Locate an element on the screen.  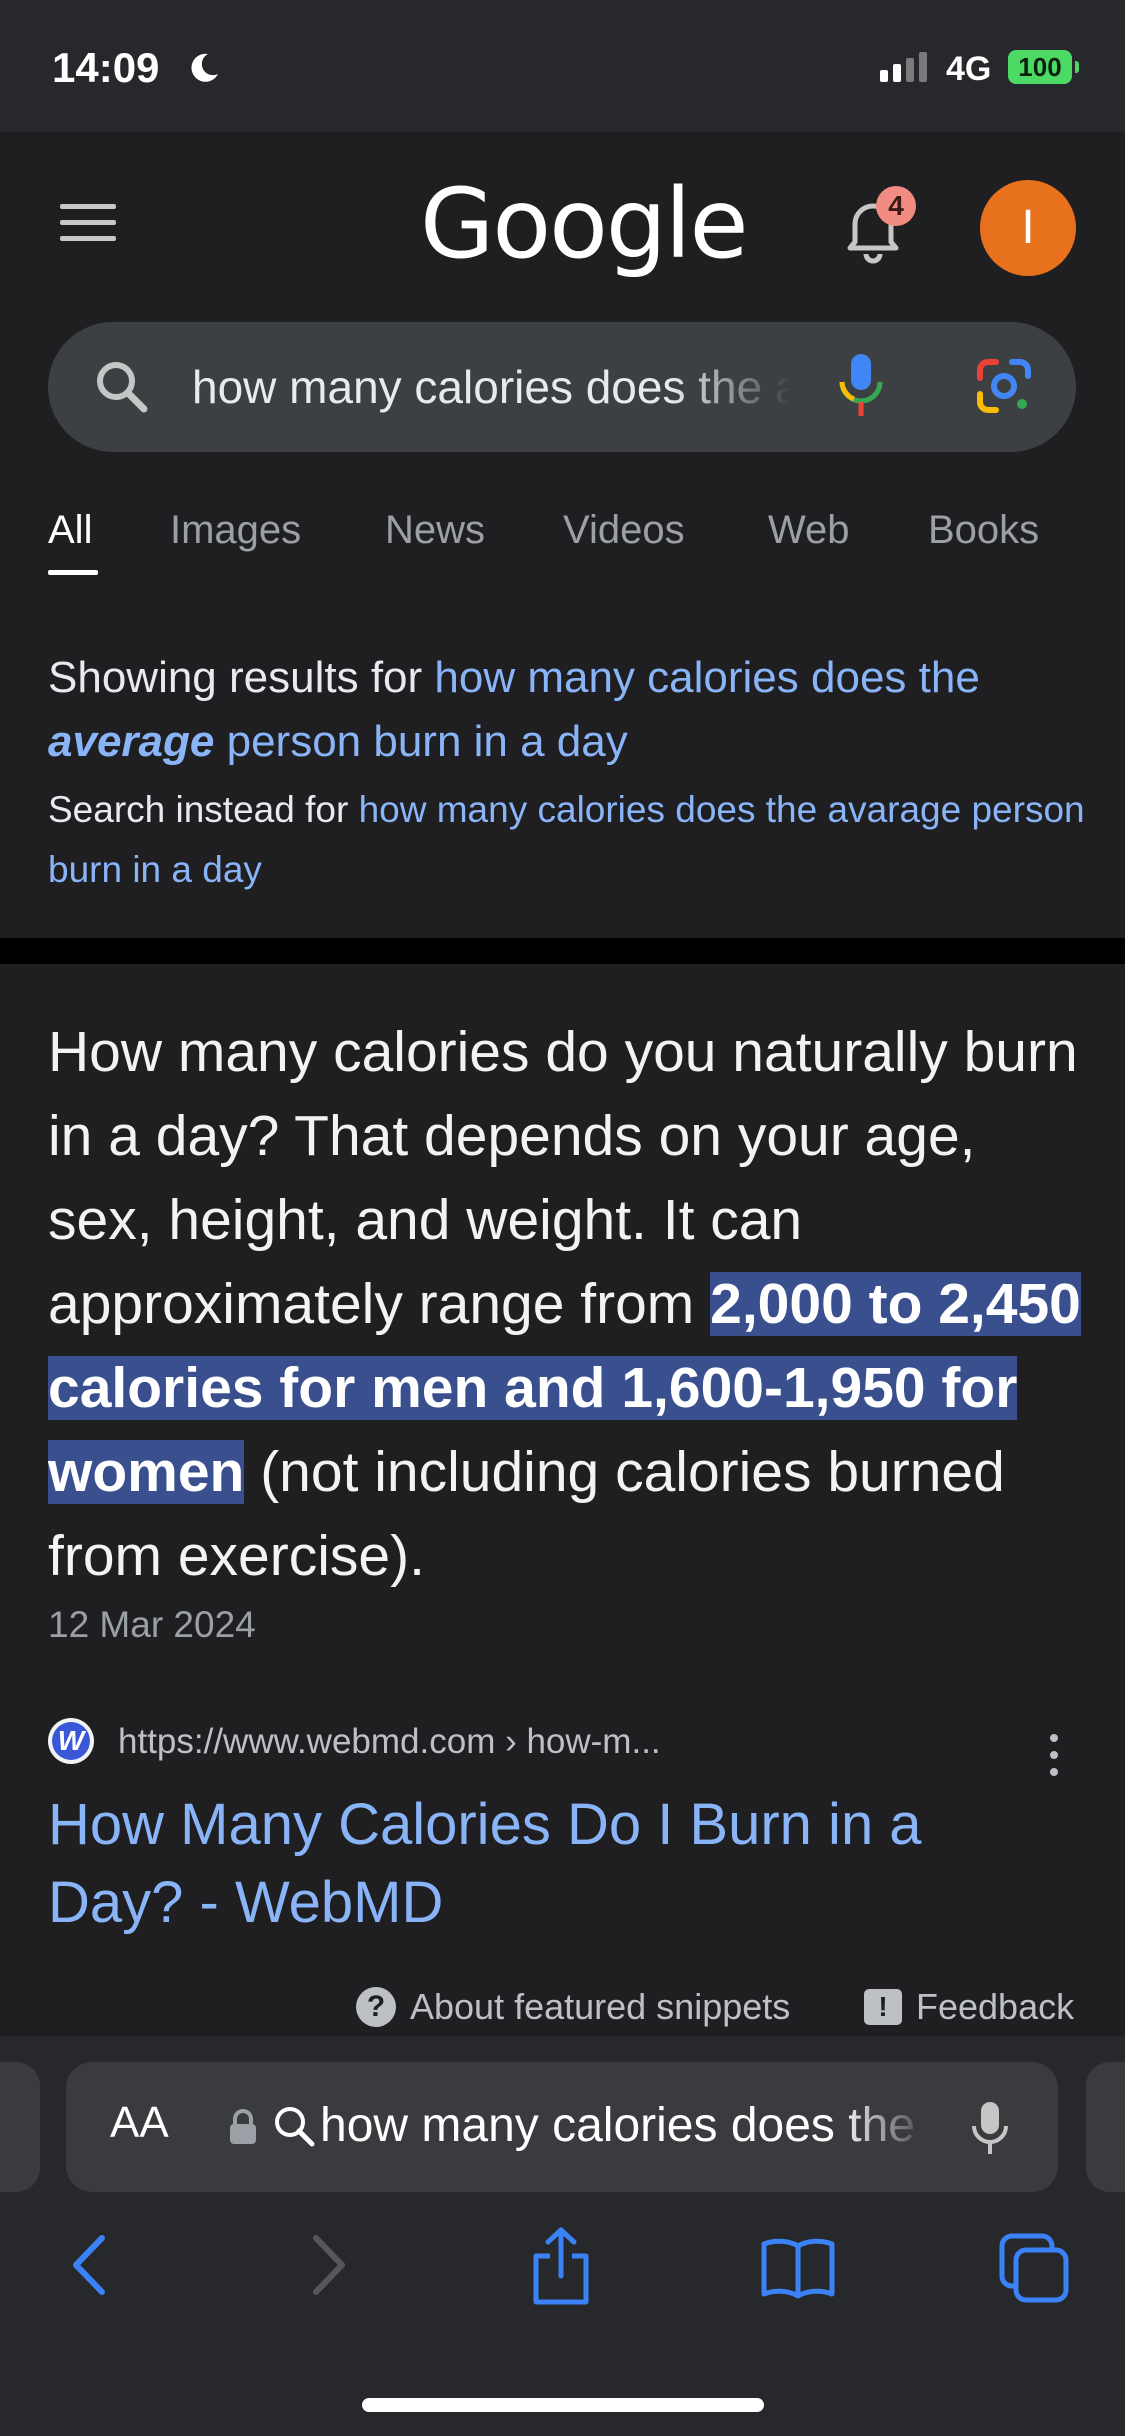
battery-indicator: 100 is located at coordinates (1040, 67).